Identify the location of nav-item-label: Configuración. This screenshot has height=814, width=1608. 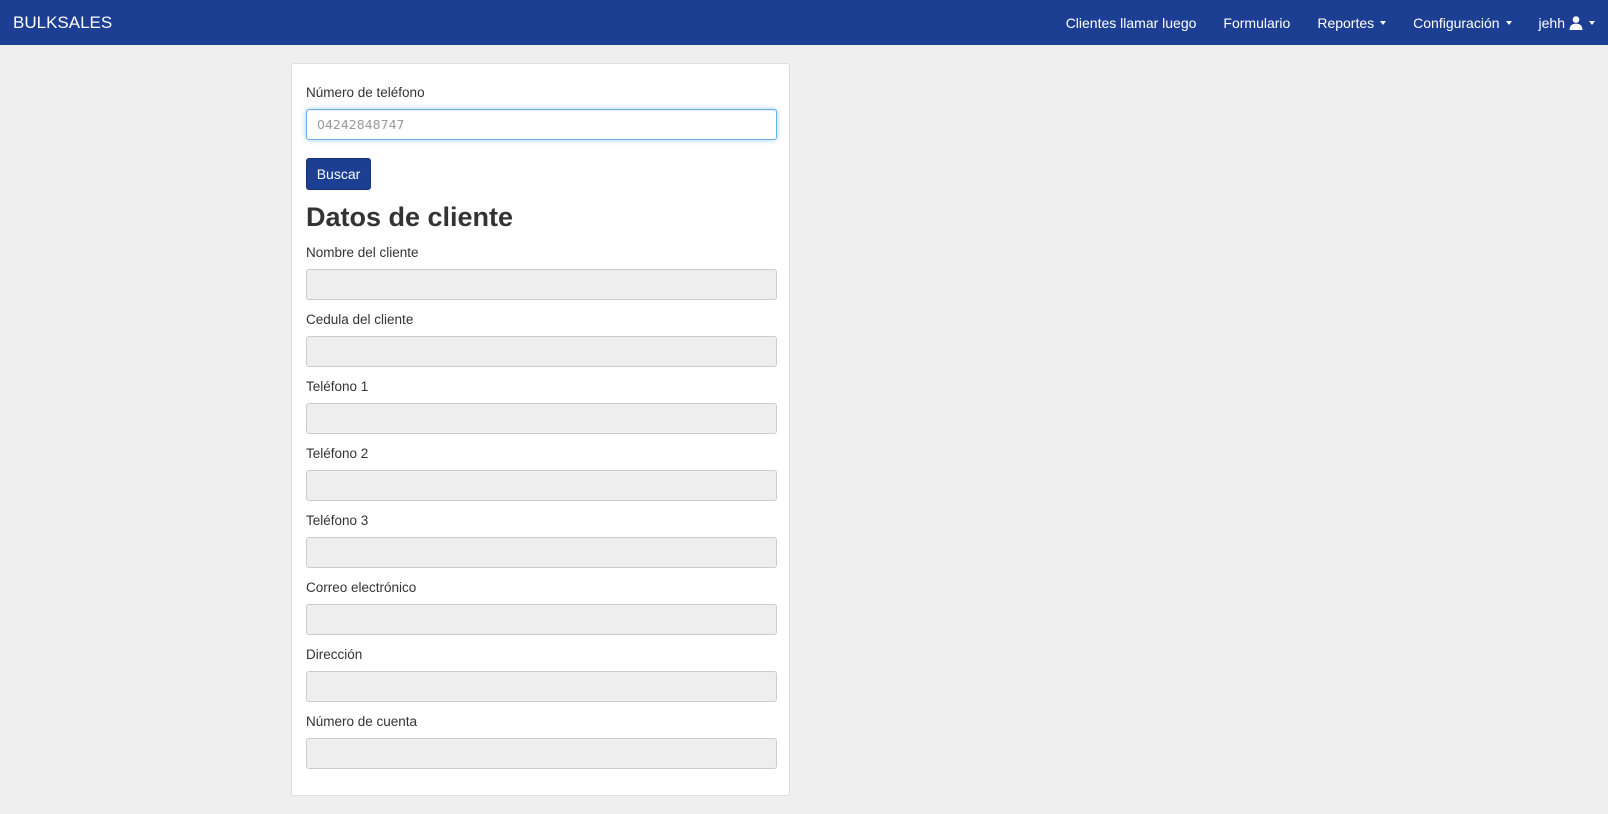
(1456, 22).